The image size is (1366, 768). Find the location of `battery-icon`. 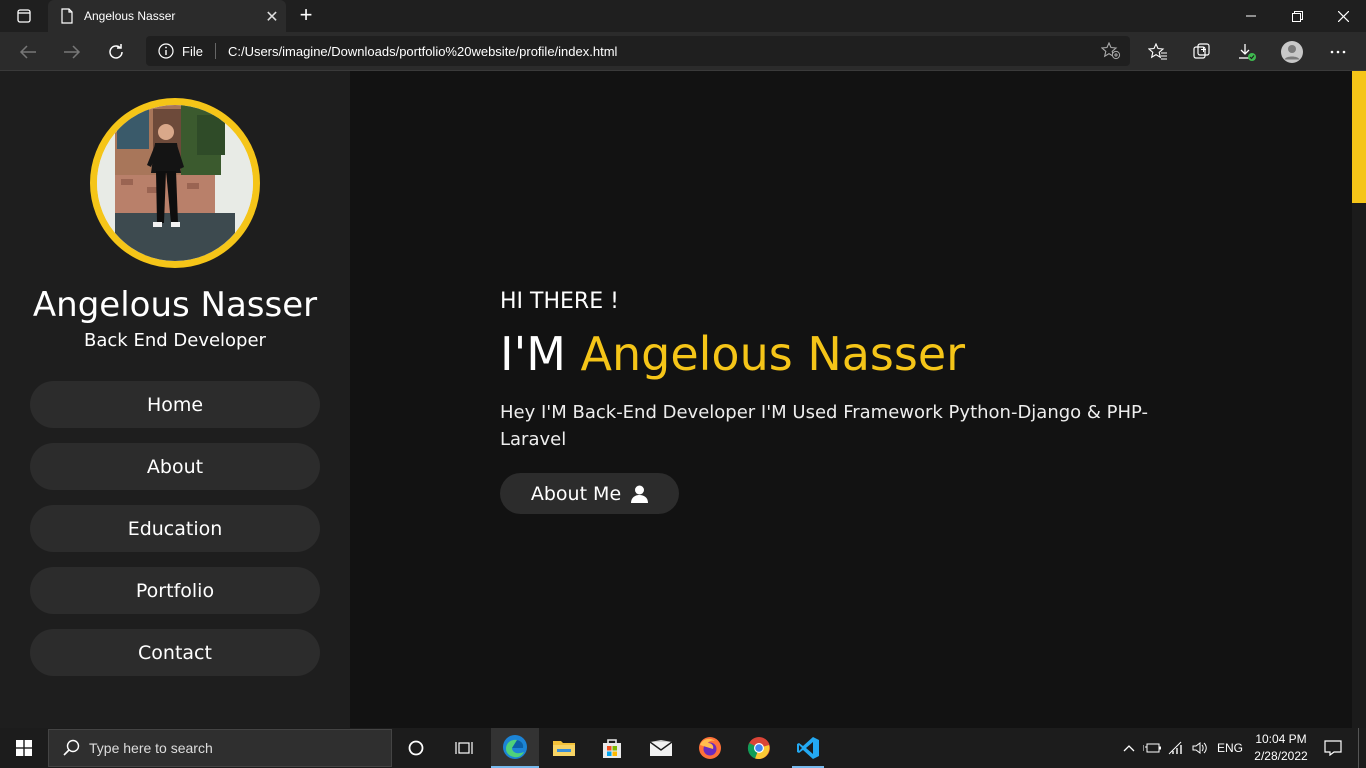

battery-icon is located at coordinates (1152, 748).